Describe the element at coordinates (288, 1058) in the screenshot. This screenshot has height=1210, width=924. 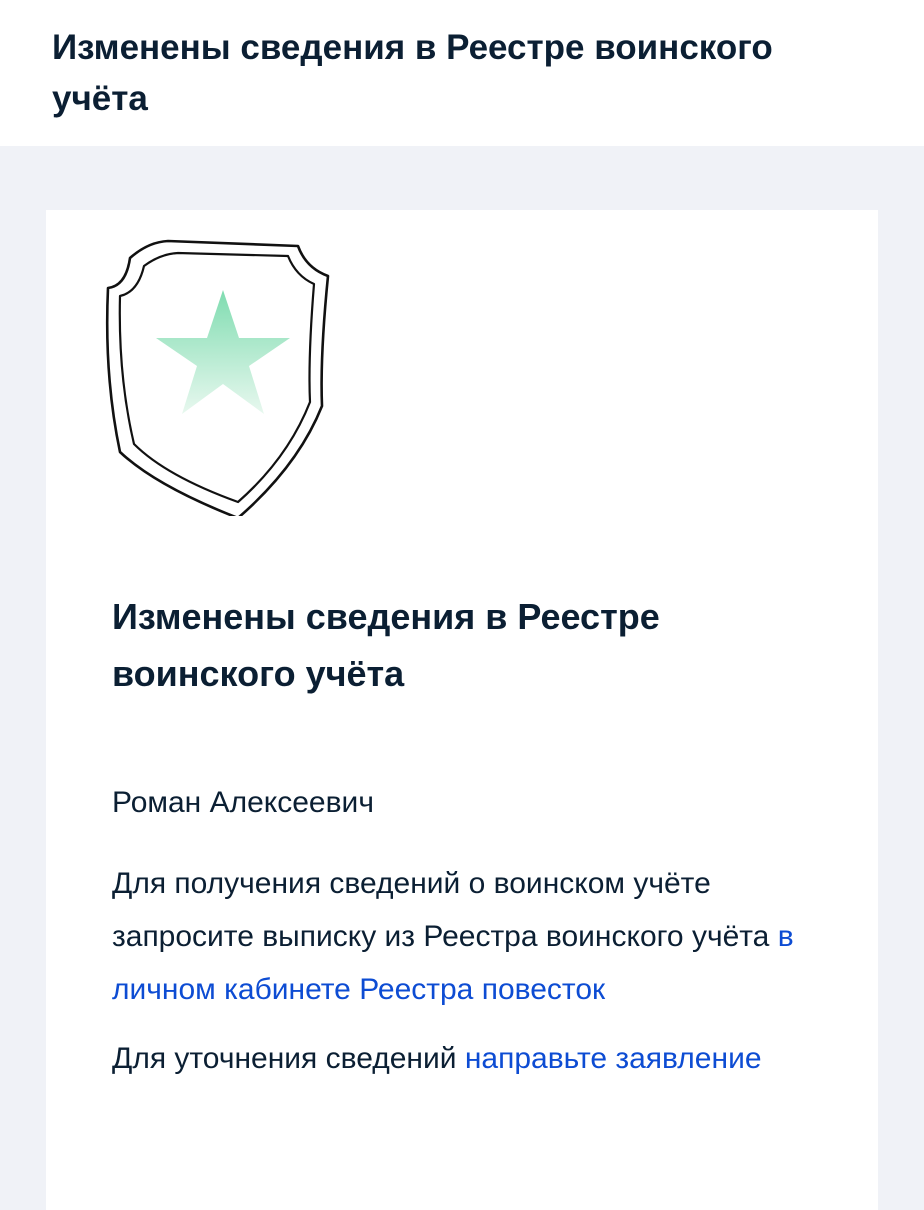
I see `clarification-text: Для уточнения сведений` at that location.